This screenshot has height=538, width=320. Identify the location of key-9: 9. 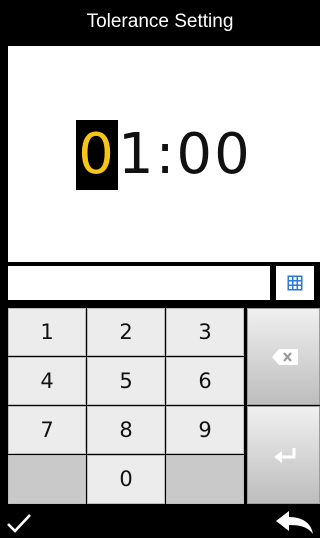
(205, 430).